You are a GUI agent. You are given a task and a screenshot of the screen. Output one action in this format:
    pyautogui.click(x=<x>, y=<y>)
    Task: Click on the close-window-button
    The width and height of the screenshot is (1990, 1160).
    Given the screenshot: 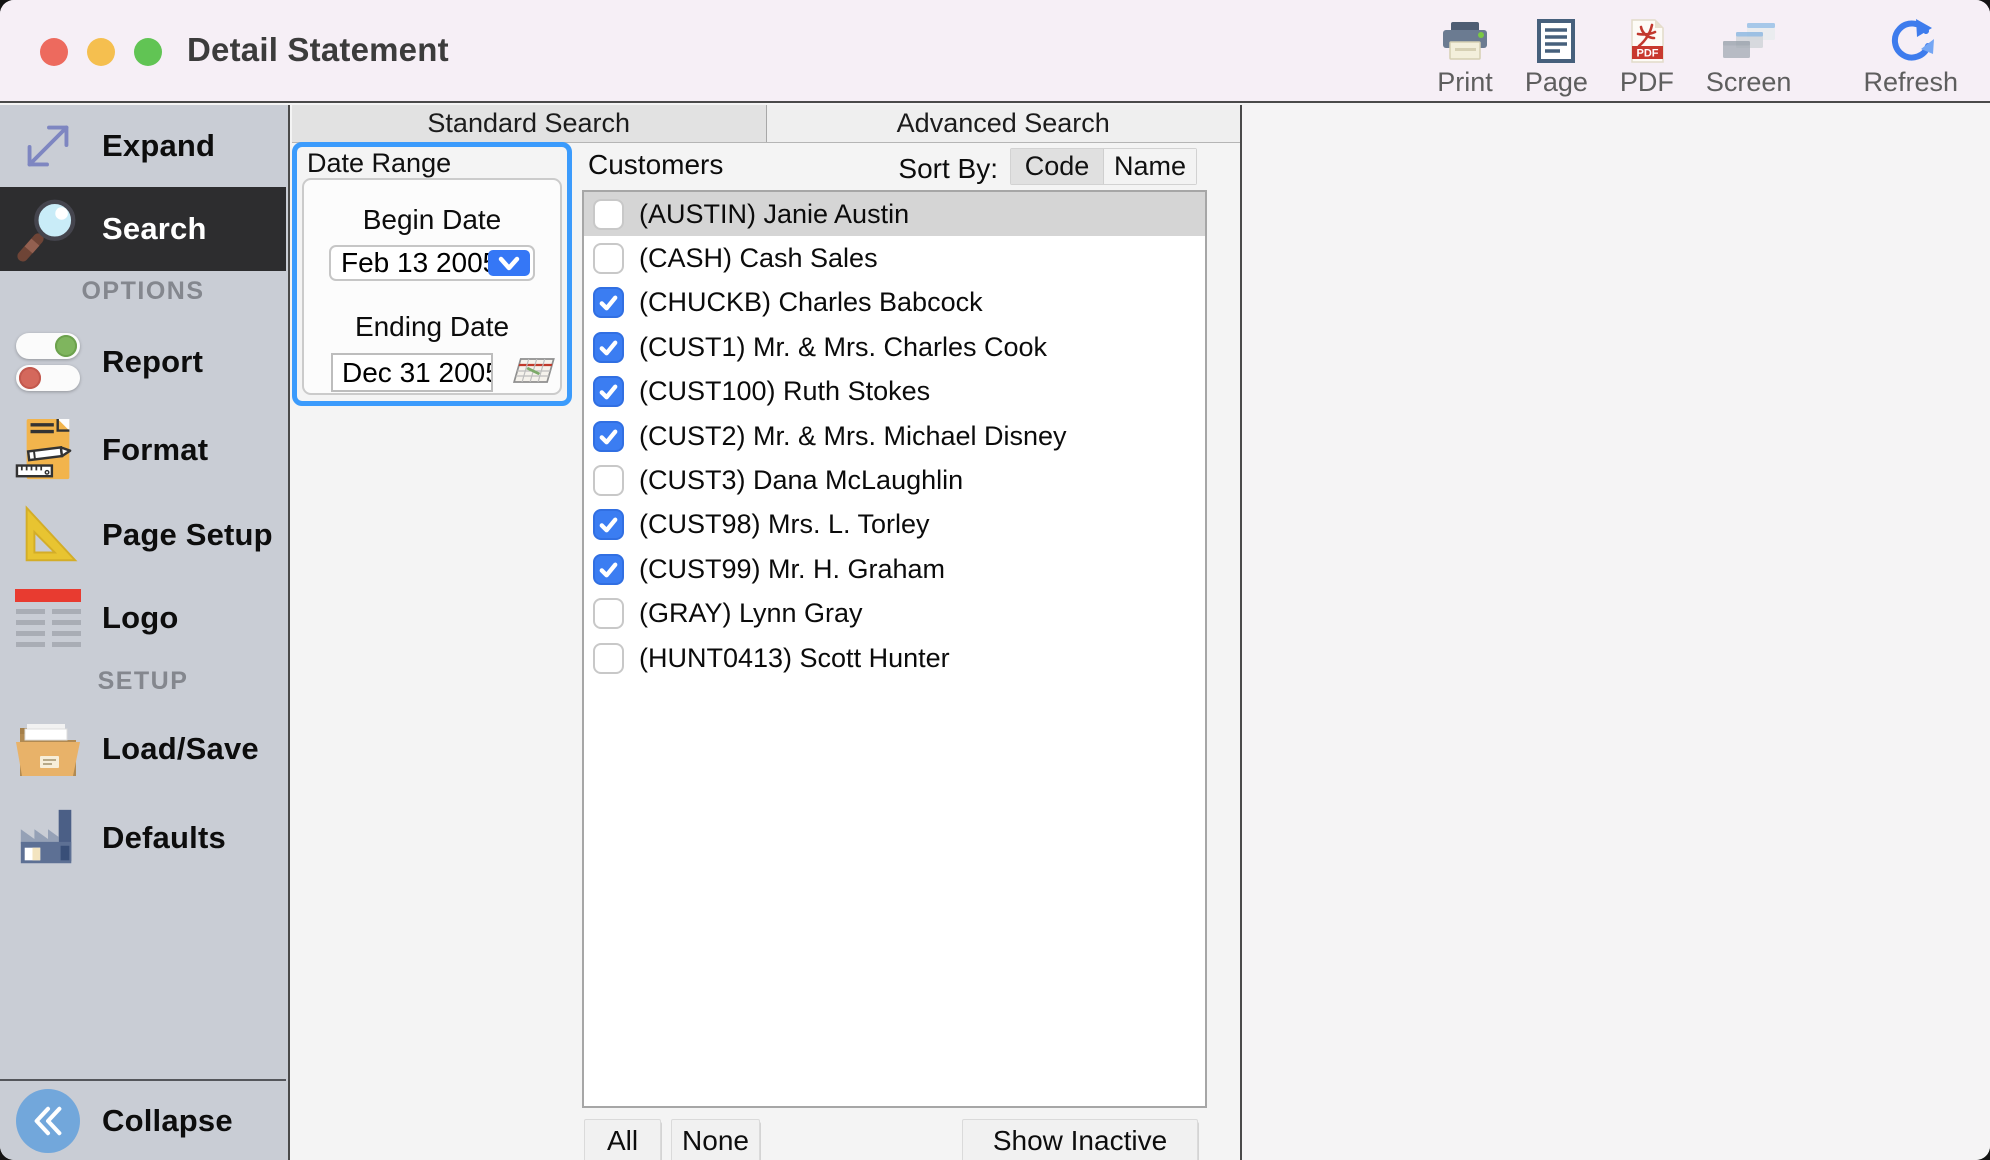 What is the action you would take?
    pyautogui.click(x=54, y=52)
    